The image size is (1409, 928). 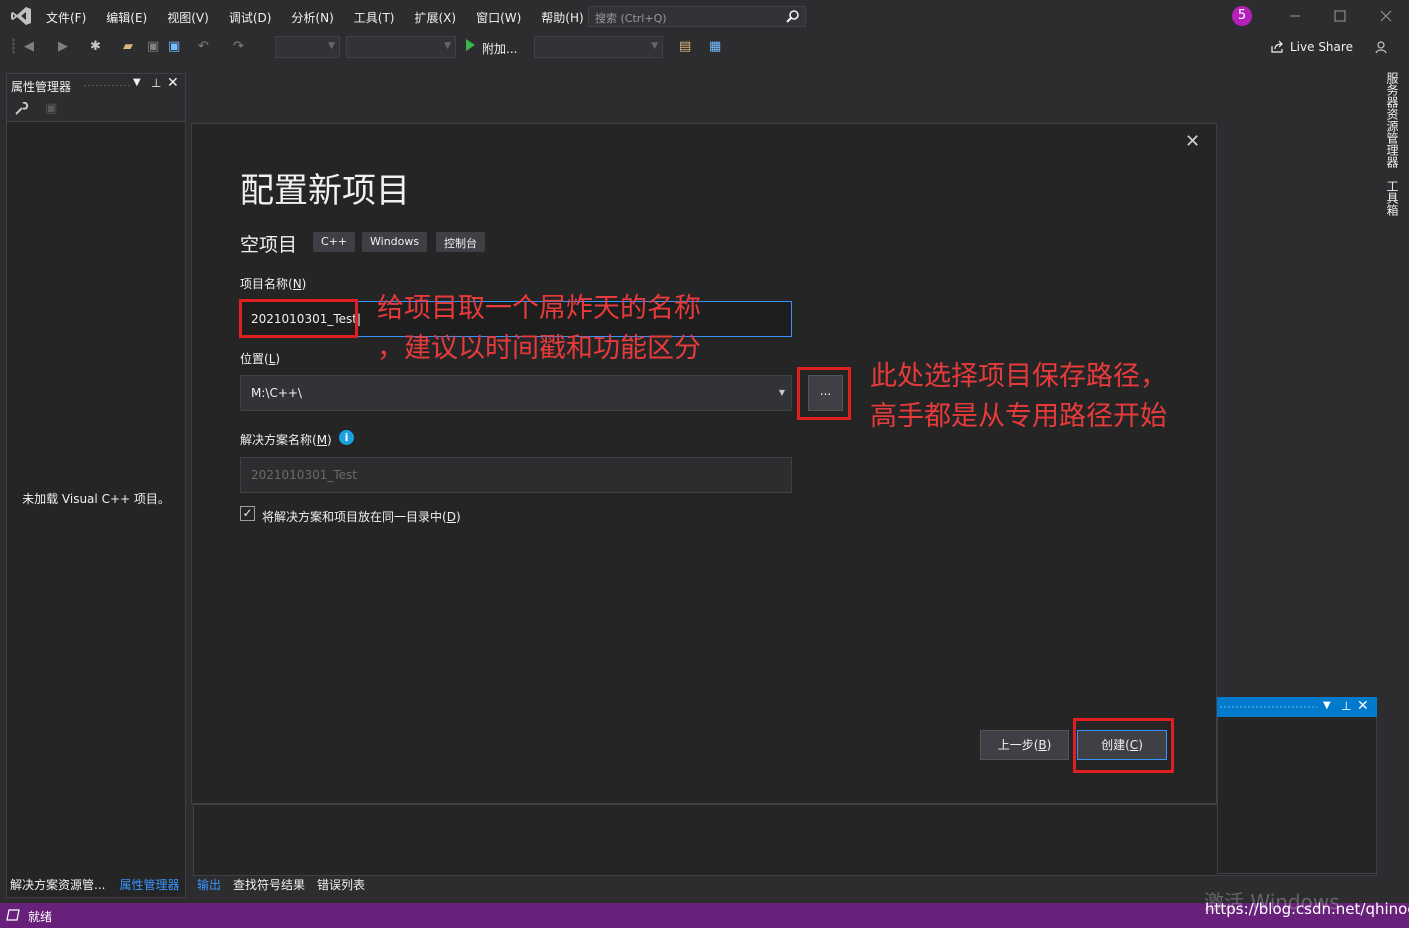 What do you see at coordinates (29, 46) in the screenshot?
I see `nav-back-icon: ◀` at bounding box center [29, 46].